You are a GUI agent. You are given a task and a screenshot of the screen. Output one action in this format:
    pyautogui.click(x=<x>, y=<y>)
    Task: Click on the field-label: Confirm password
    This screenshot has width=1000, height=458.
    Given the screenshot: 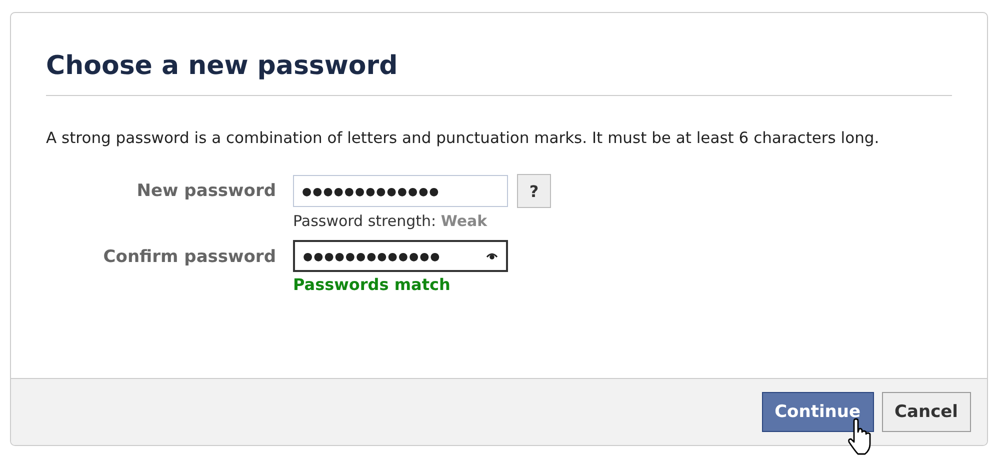 What is the action you would take?
    pyautogui.click(x=189, y=257)
    